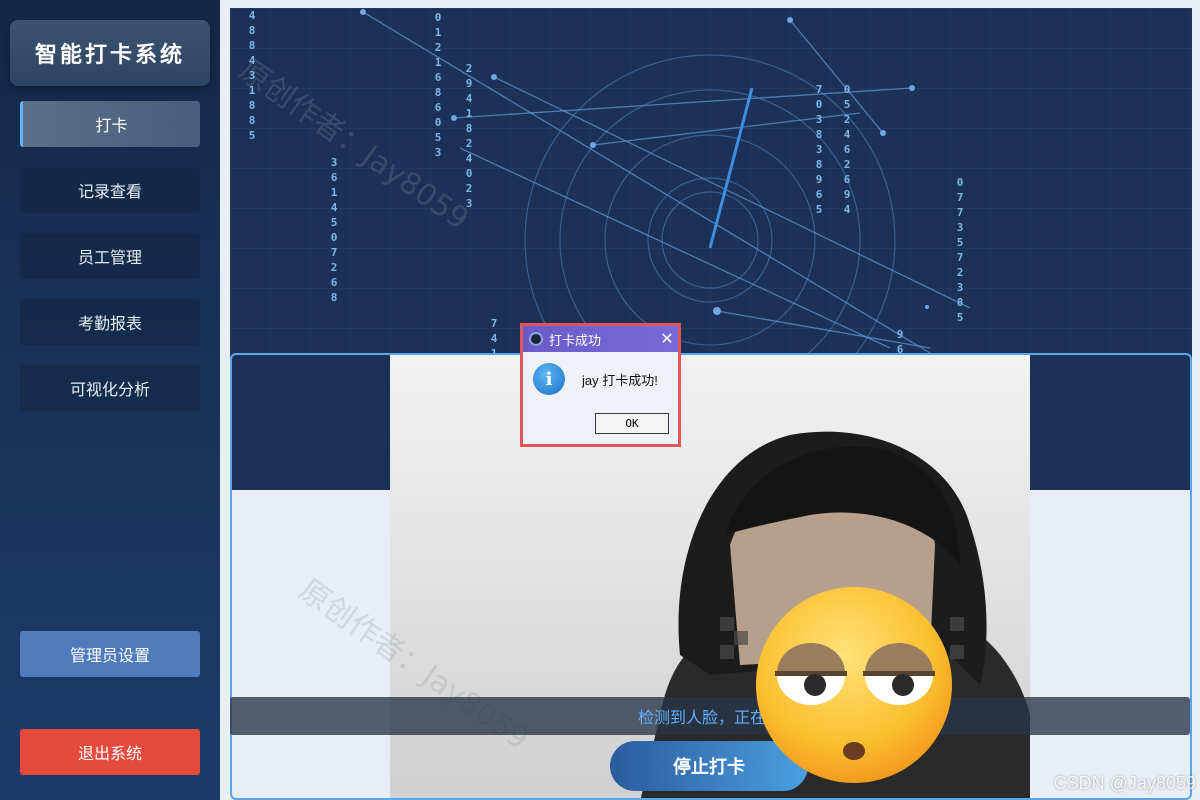 The image size is (1200, 800). What do you see at coordinates (334, 230) in the screenshot?
I see `digit-column: 3 6 1 4 5 0 7 2 6 8` at bounding box center [334, 230].